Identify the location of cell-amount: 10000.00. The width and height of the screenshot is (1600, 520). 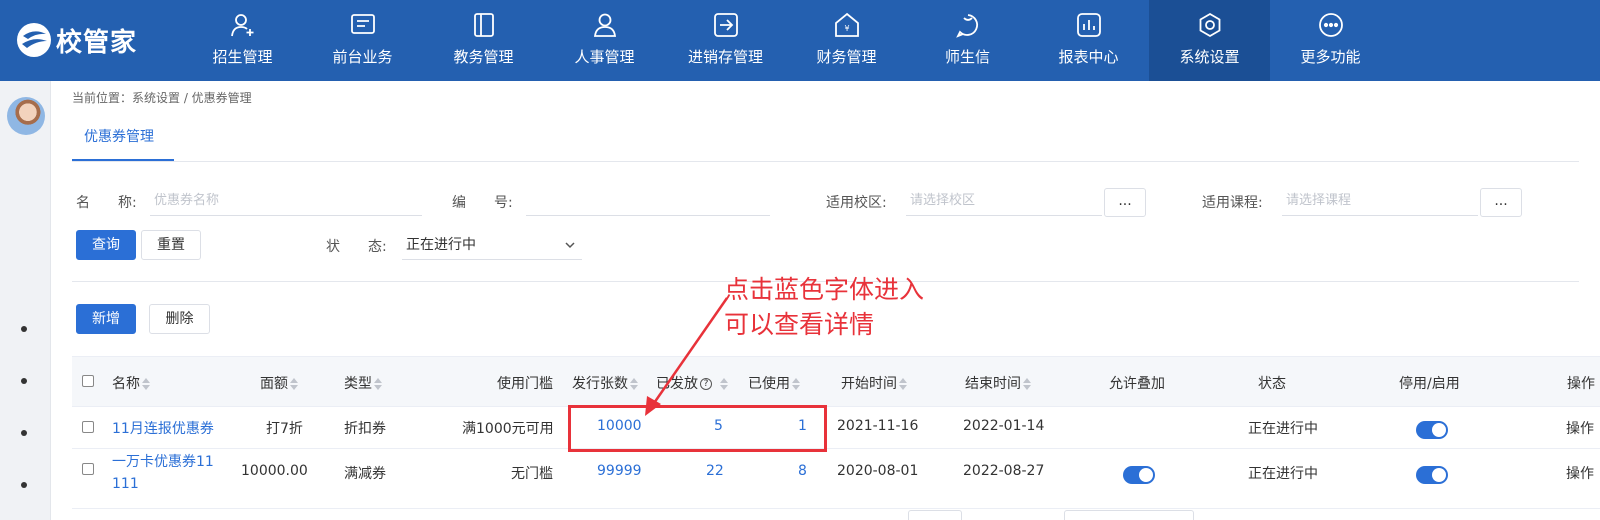
(274, 471).